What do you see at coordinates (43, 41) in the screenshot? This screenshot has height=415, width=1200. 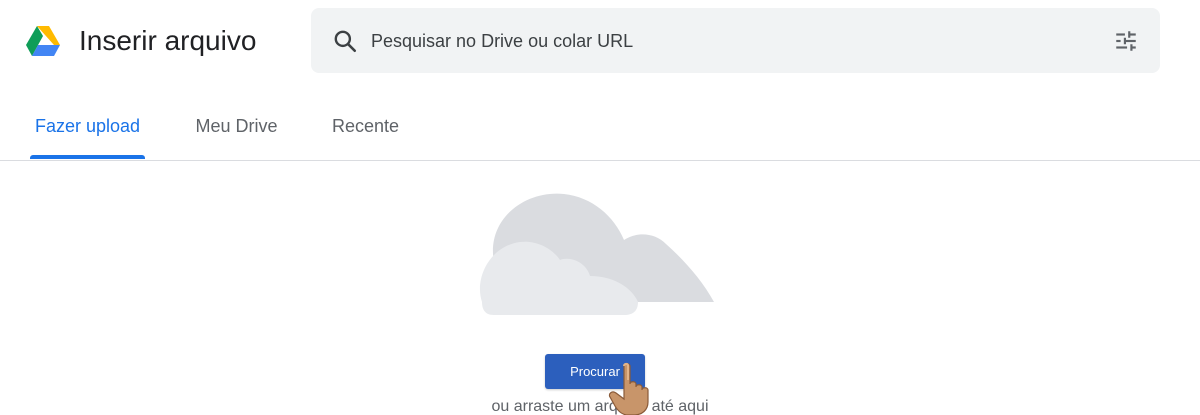 I see `google-drive-logo-icon` at bounding box center [43, 41].